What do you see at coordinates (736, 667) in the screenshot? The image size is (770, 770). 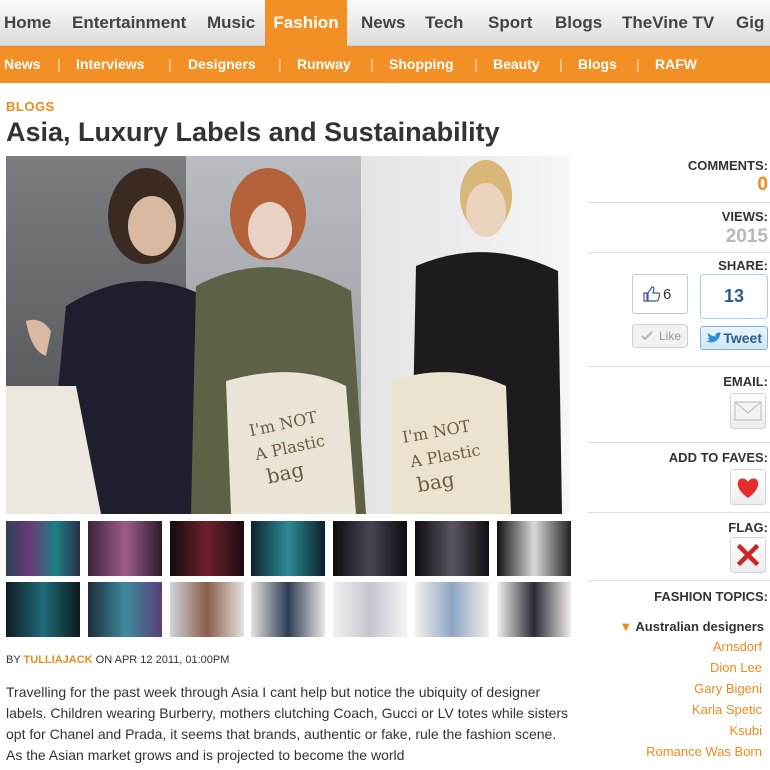 I see `topic-link: Dion Lee` at bounding box center [736, 667].